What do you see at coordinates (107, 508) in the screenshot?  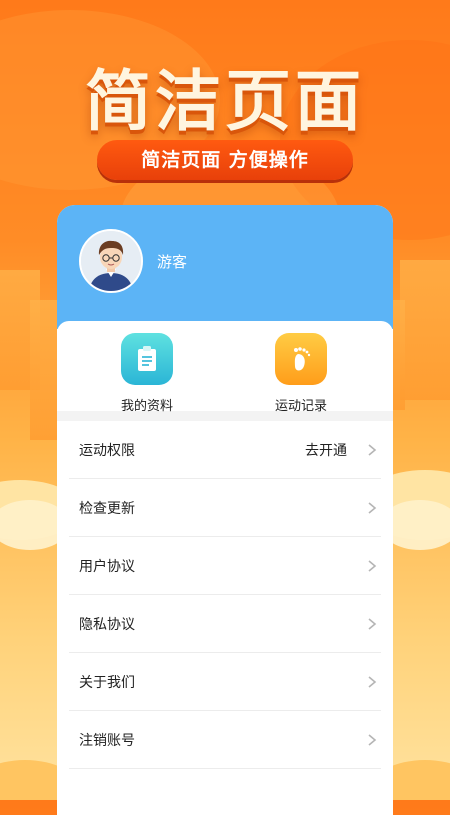 I see `menu-item-label: 检查更新` at bounding box center [107, 508].